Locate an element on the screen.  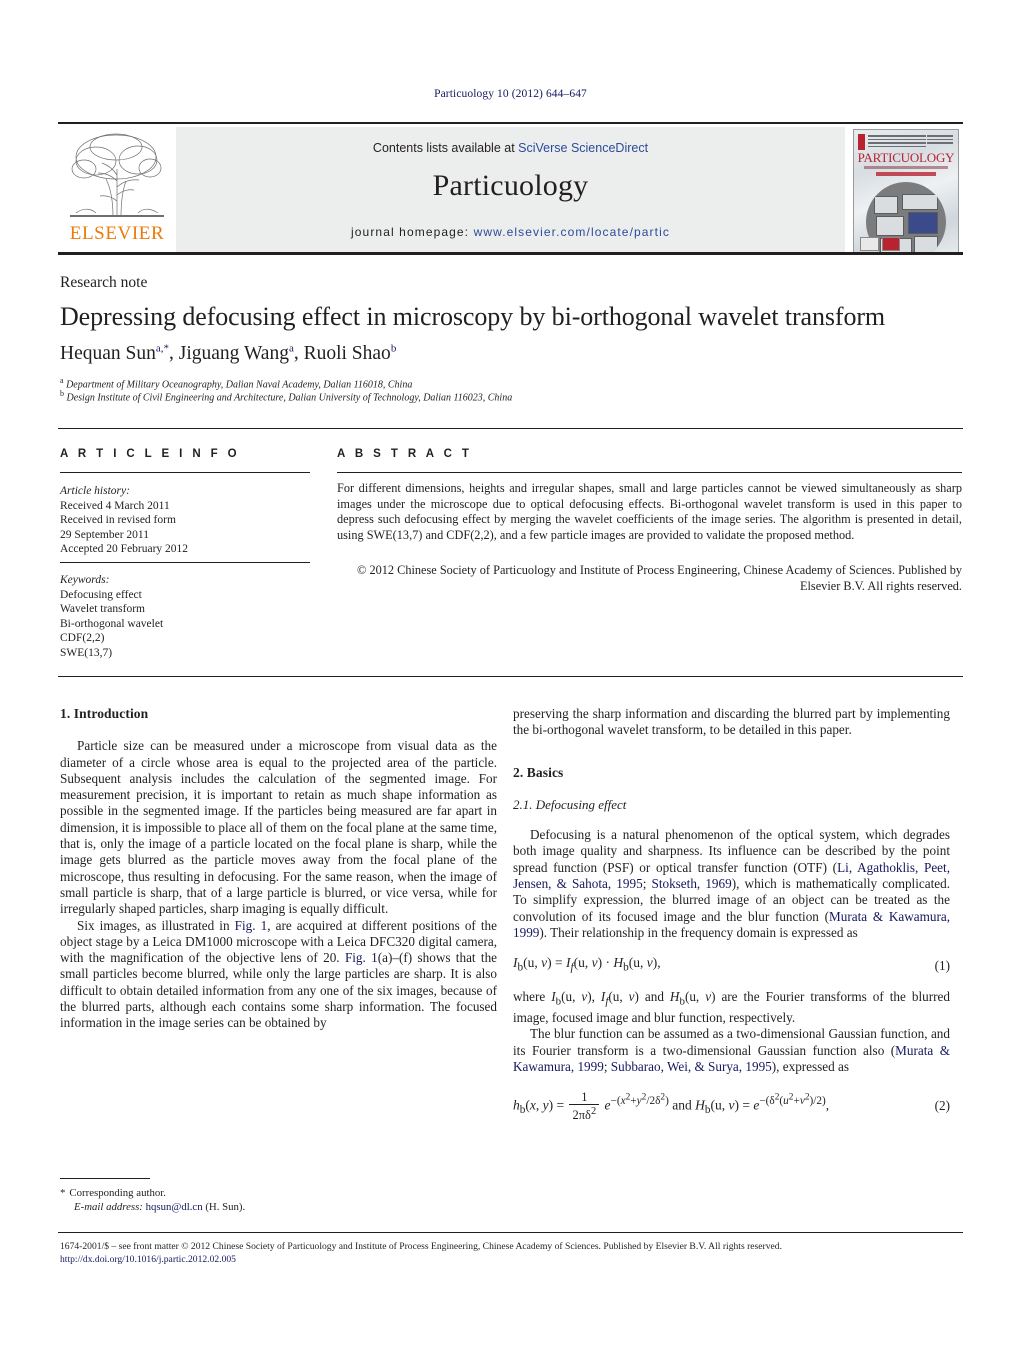
running-head: Particuology 10 (2012) 644–647 is located at coordinates (510, 94).